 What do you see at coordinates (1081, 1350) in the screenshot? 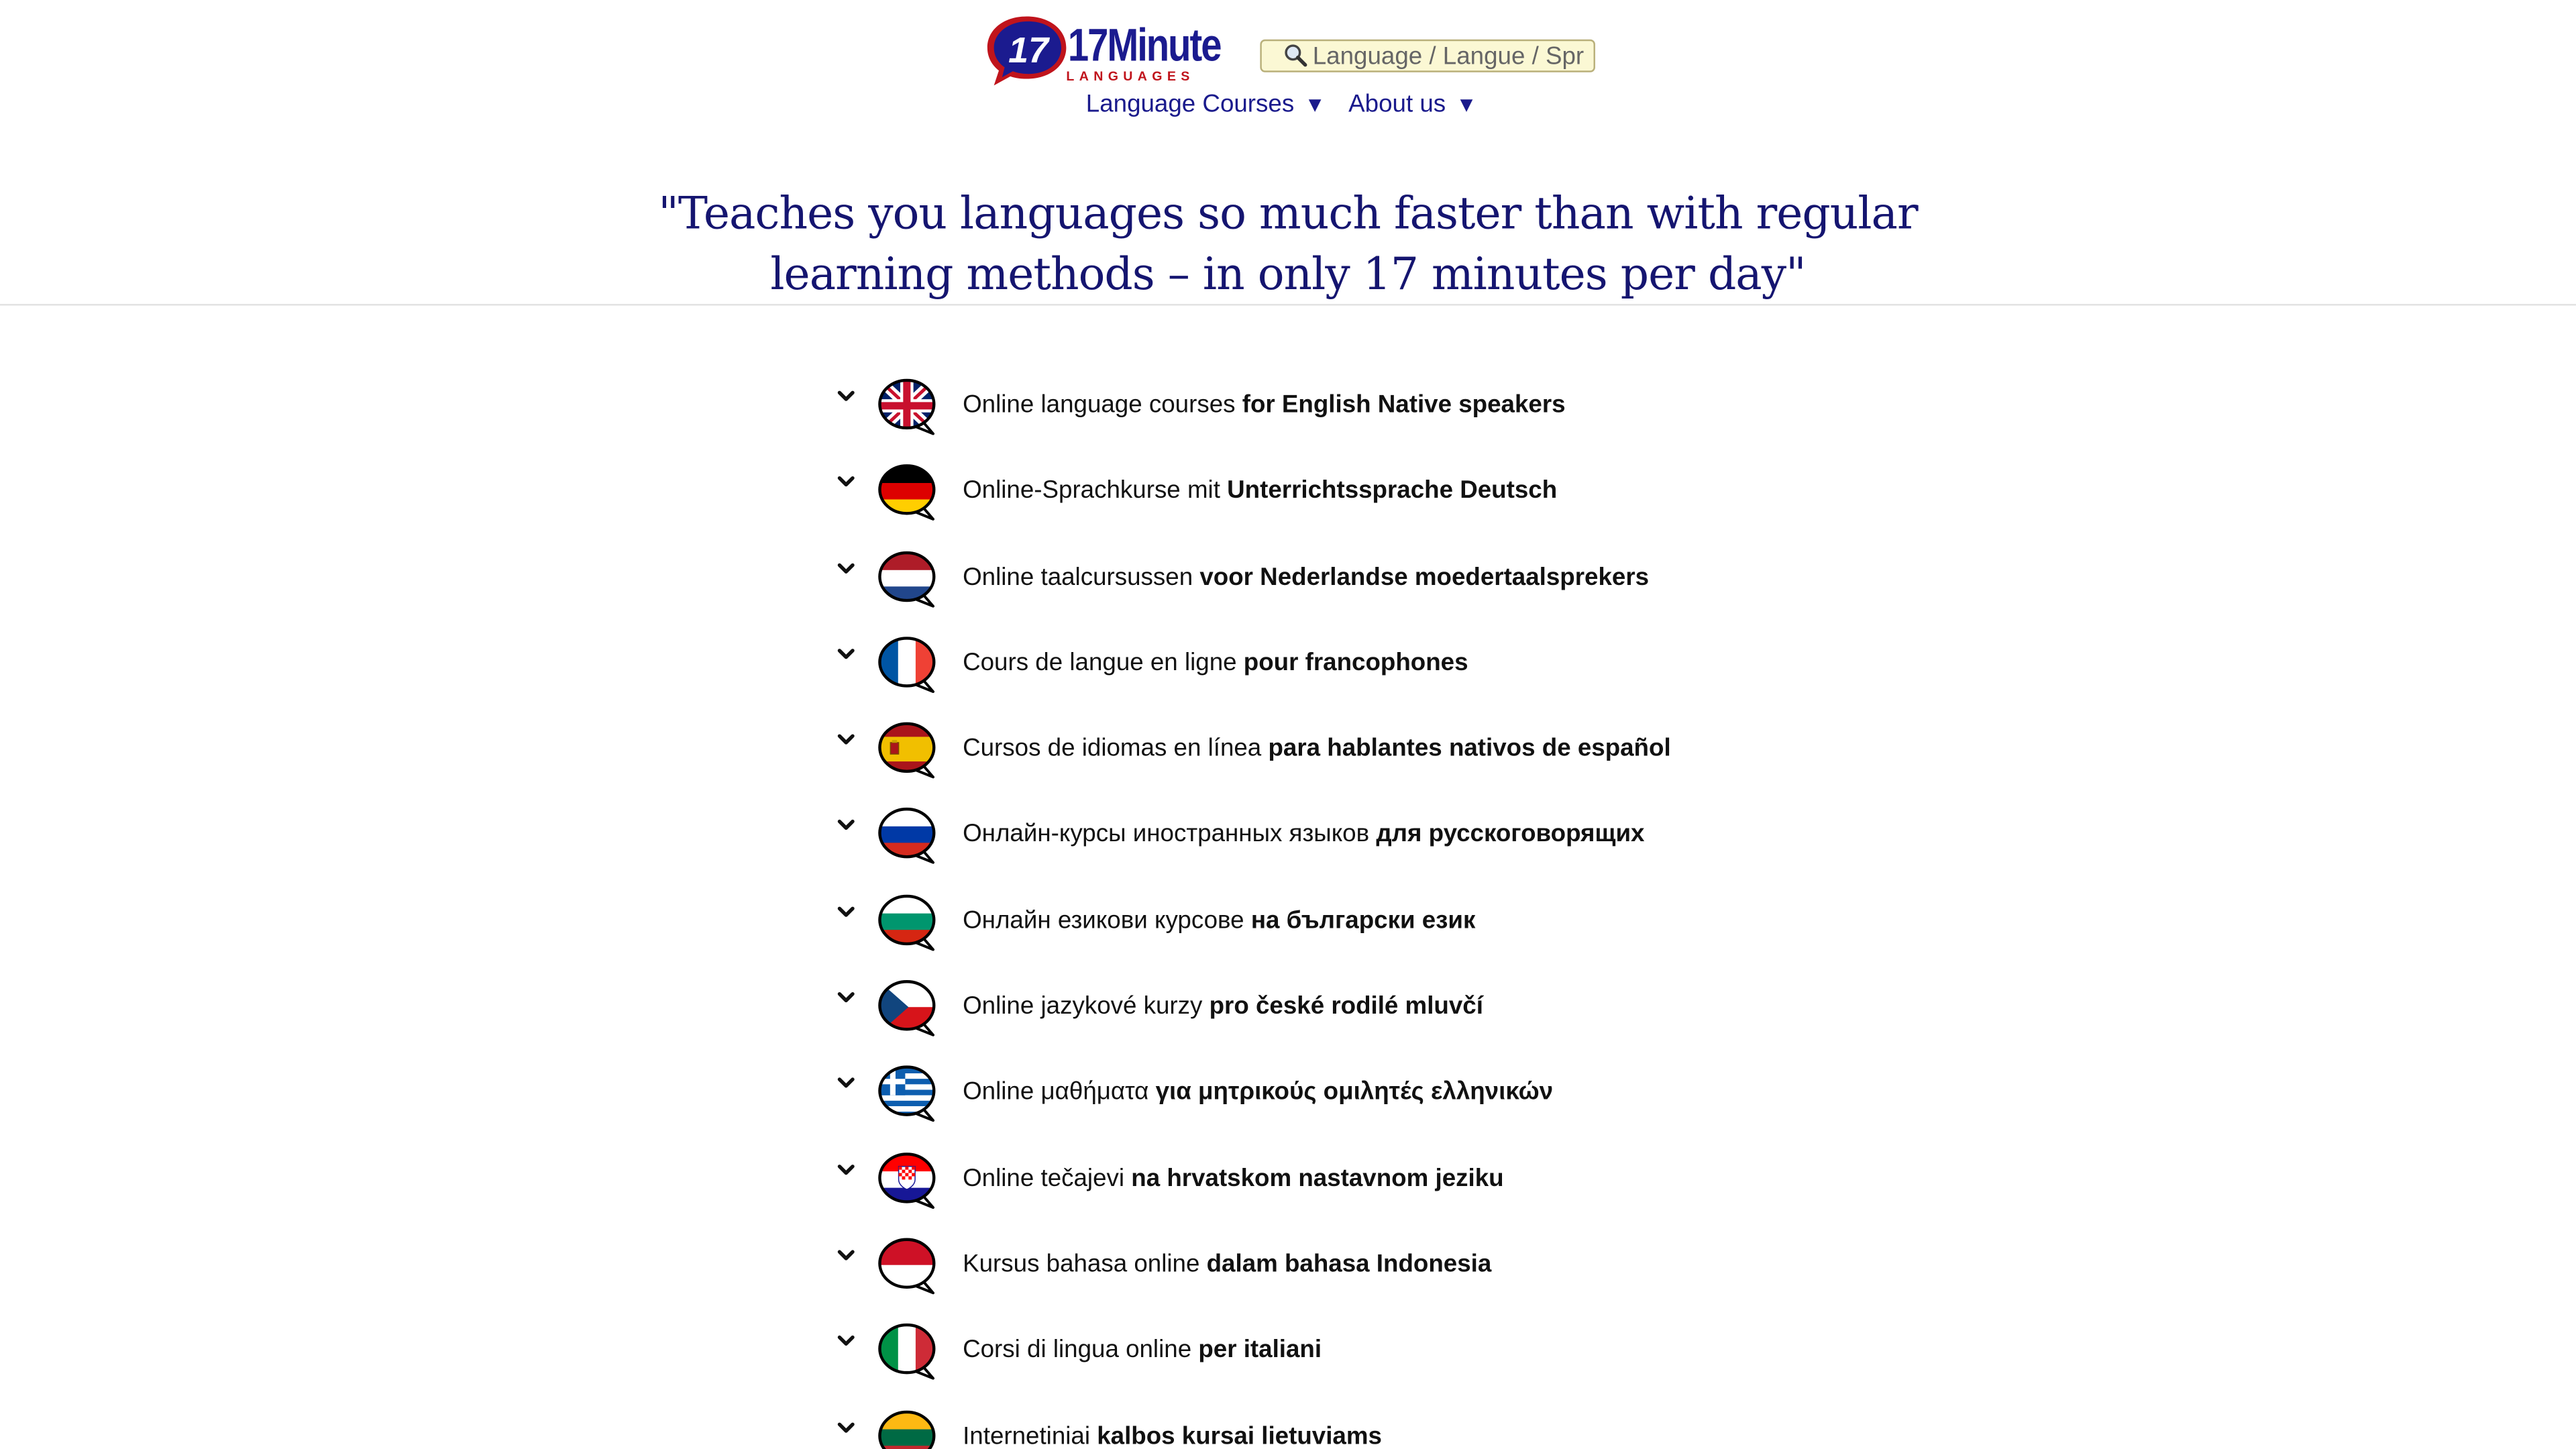
I see `course-label-text: Corsi di lingua online` at bounding box center [1081, 1350].